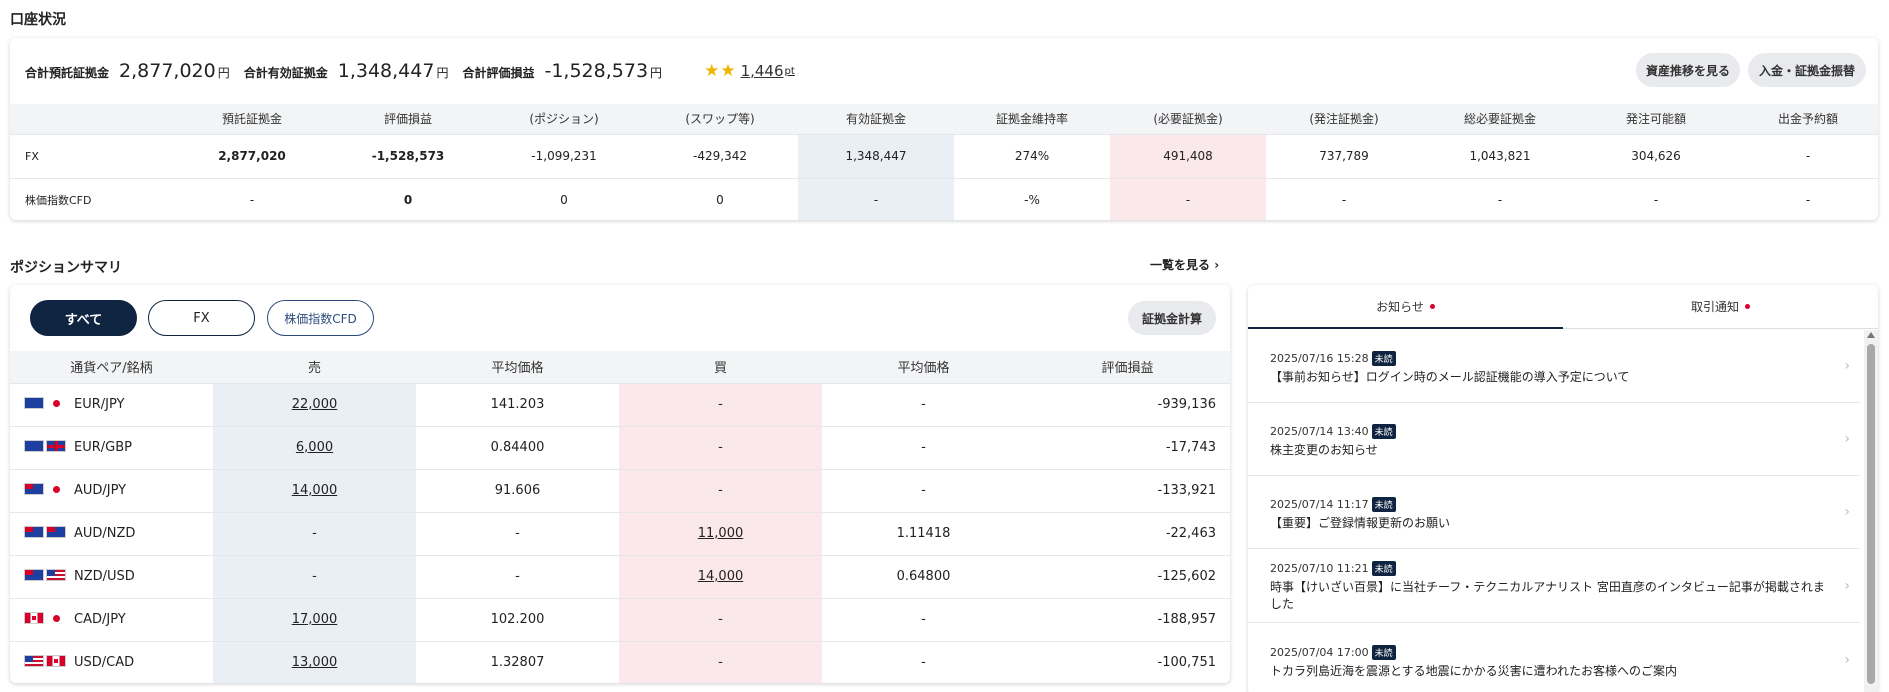 This screenshot has height=692, width=1889. I want to click on pair-name: EUR/JPY, so click(99, 404).